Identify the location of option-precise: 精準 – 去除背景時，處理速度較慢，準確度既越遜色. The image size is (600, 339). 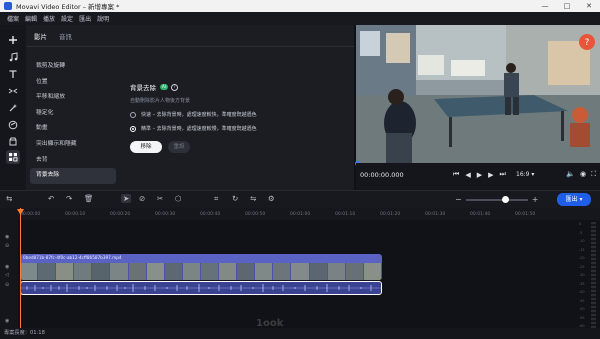
(240, 128).